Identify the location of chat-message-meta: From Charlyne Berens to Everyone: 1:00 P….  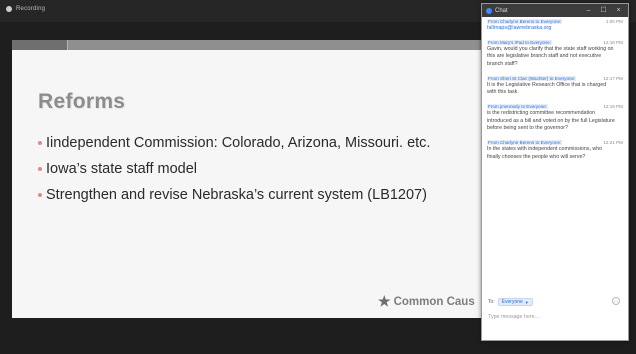
(555, 21).